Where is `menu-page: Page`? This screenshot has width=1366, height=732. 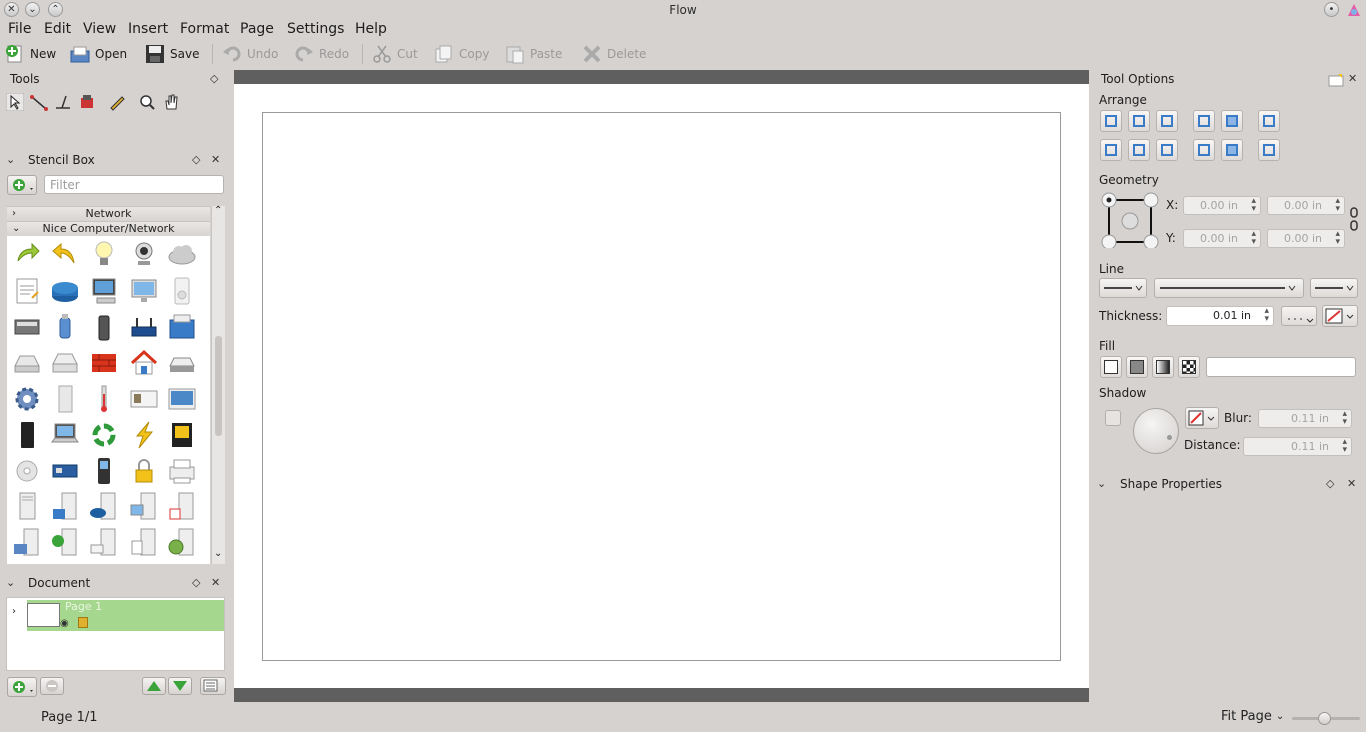
menu-page: Page is located at coordinates (257, 29).